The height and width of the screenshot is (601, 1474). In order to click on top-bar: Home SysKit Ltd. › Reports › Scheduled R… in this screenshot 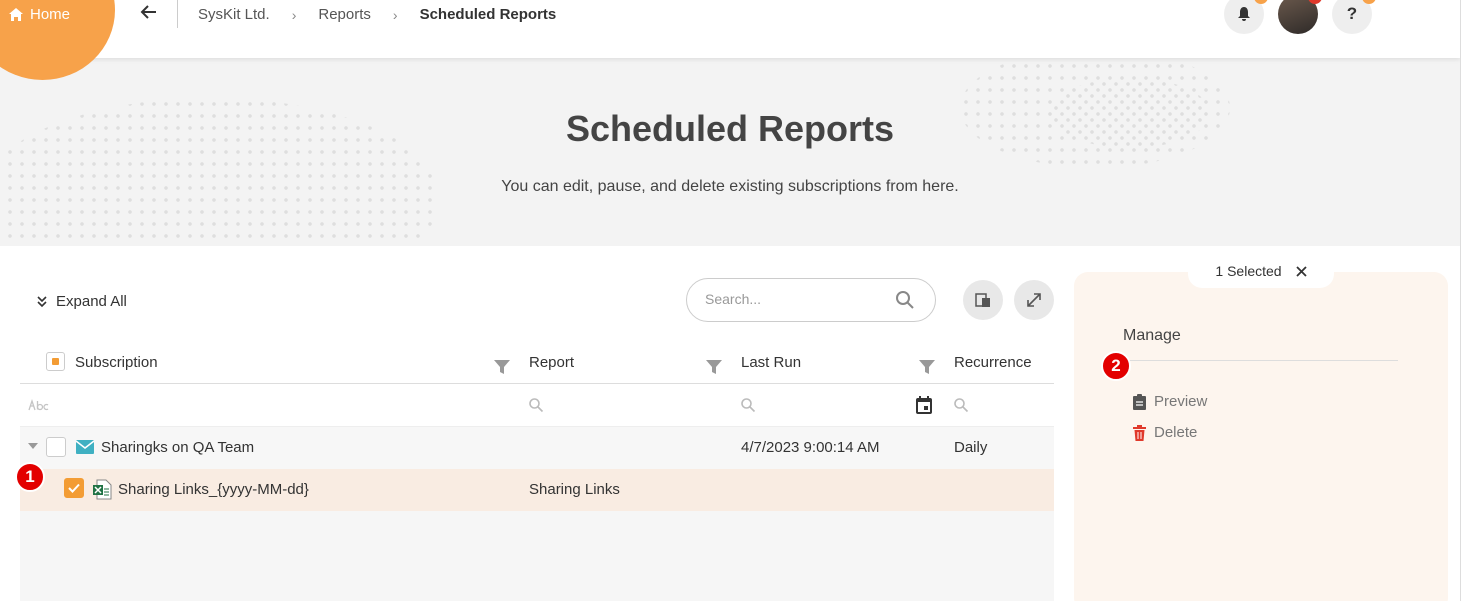, I will do `click(730, 40)`.